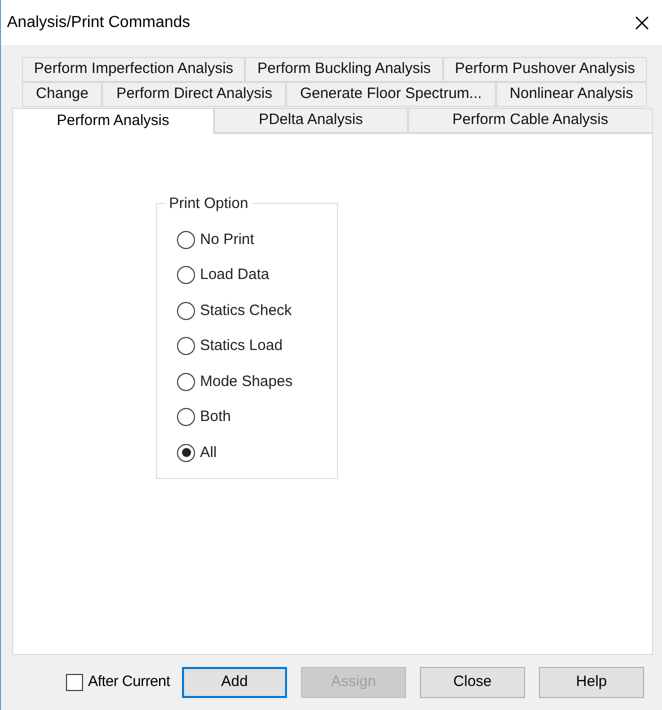 The image size is (662, 710). Describe the element at coordinates (113, 121) in the screenshot. I see `tab: Perform Analysis` at that location.